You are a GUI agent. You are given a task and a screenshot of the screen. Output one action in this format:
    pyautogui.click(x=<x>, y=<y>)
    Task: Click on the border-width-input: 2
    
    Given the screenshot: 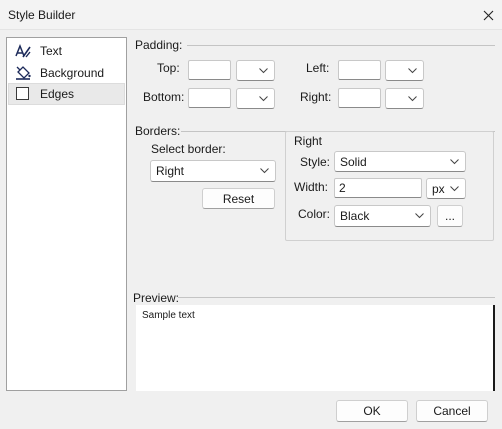 What is the action you would take?
    pyautogui.click(x=378, y=188)
    